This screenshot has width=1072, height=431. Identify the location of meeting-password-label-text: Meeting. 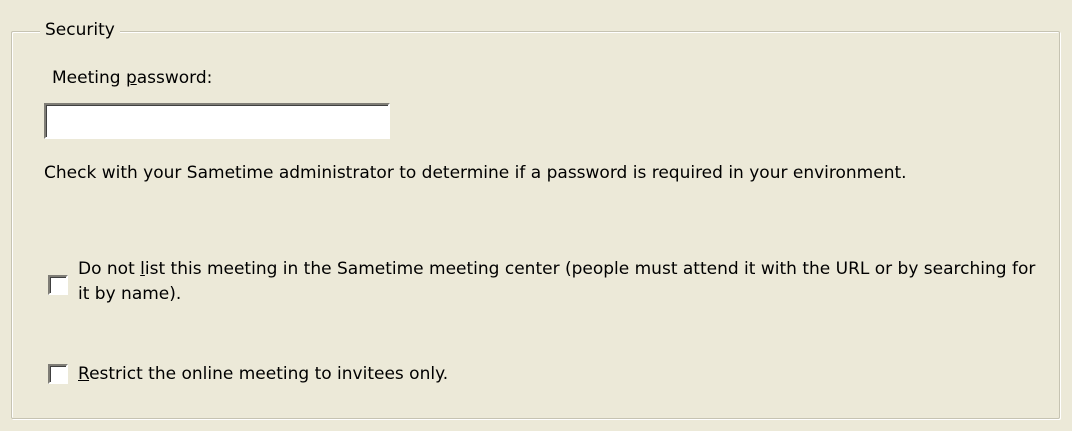
(89, 78).